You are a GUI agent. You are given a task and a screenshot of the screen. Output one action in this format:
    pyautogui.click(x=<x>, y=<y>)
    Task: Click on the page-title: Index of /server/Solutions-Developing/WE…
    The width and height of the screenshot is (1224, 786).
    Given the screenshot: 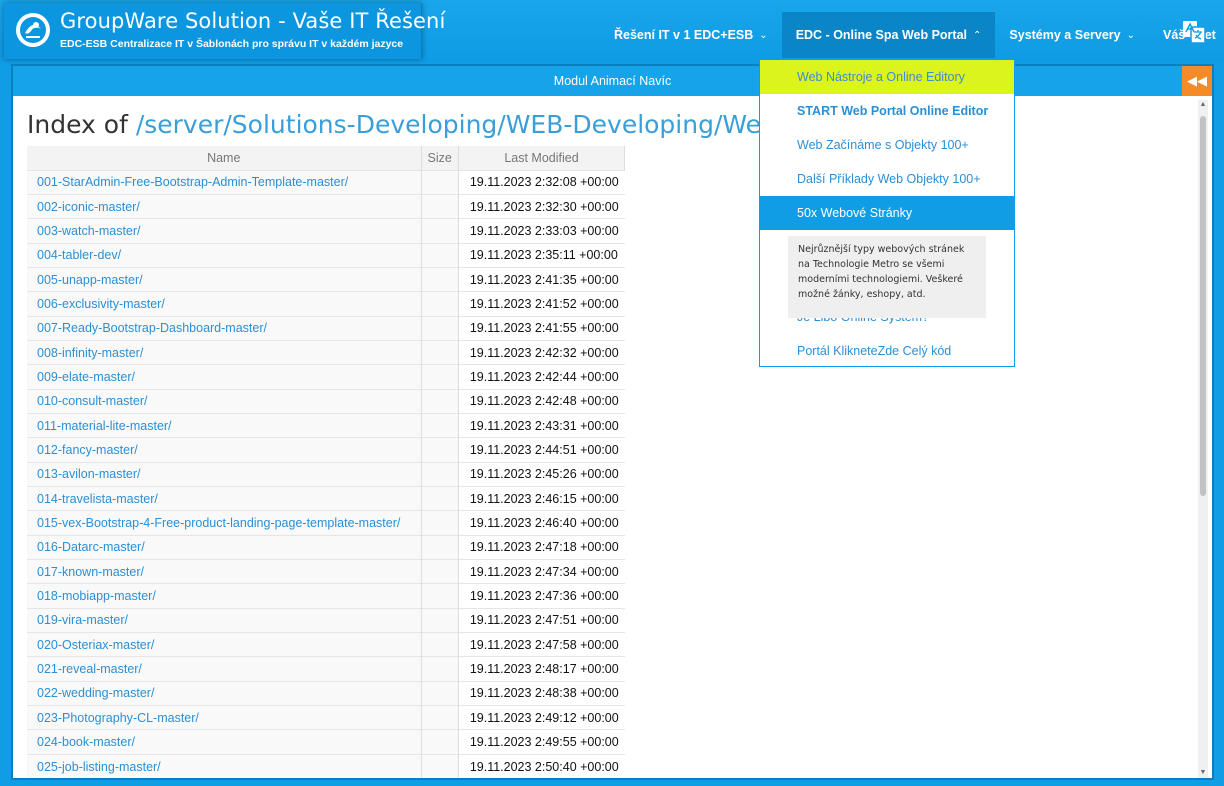 What is the action you would take?
    pyautogui.click(x=455, y=124)
    